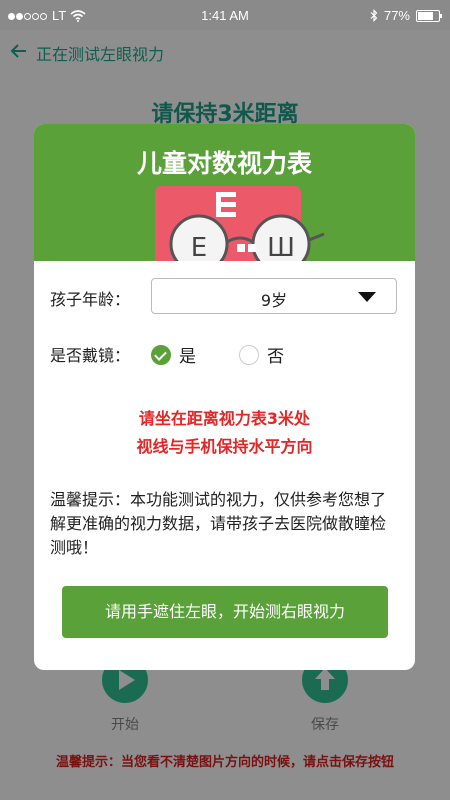  I want to click on age-select: 9岁, so click(274, 296).